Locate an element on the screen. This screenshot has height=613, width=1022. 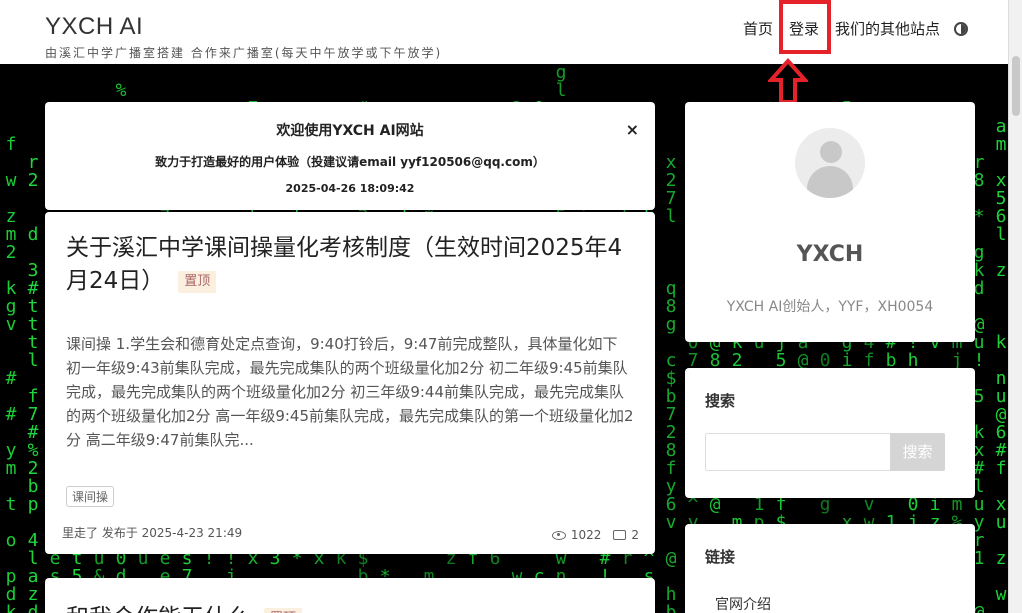
scrollbar-thumb is located at coordinates (1016, 86).